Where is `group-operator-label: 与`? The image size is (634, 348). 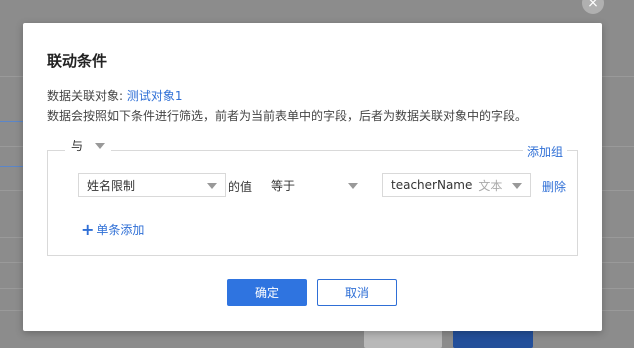 group-operator-label: 与 is located at coordinates (77, 146).